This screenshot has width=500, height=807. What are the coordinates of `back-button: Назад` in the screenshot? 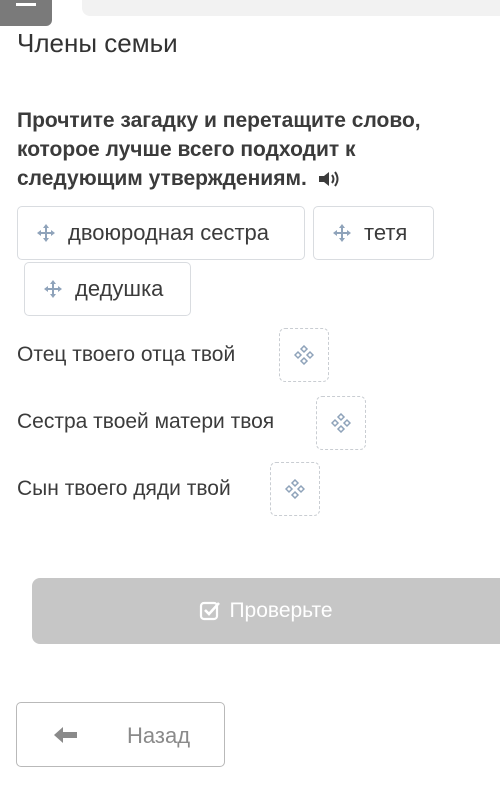 It's located at (120, 734).